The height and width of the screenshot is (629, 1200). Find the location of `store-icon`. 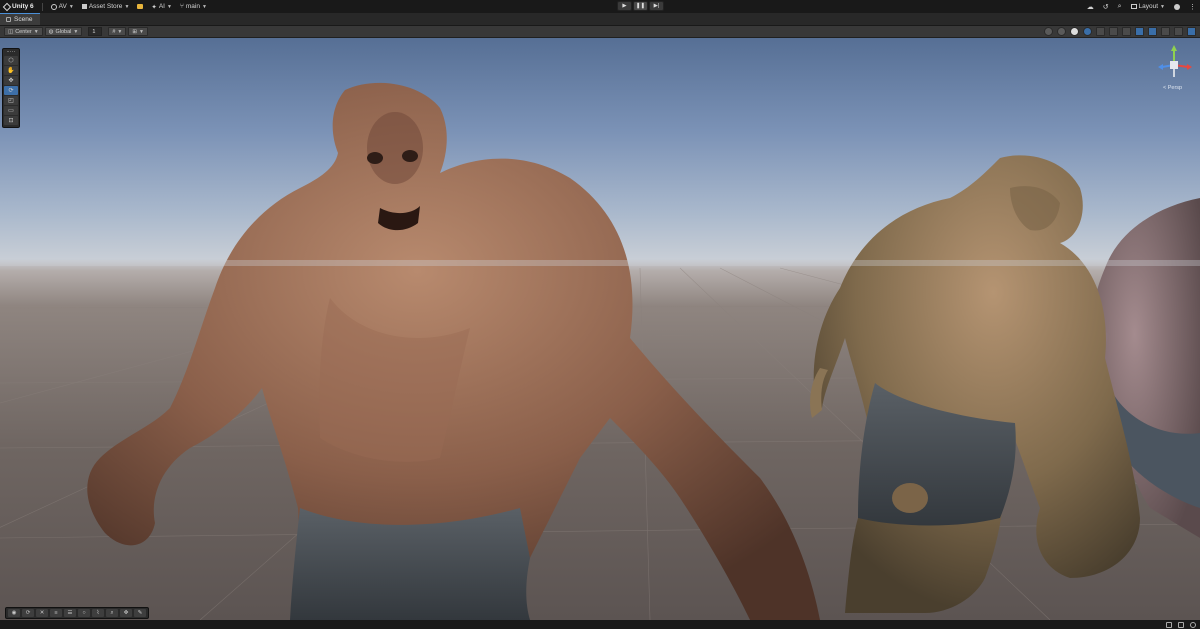

store-icon is located at coordinates (84, 6).